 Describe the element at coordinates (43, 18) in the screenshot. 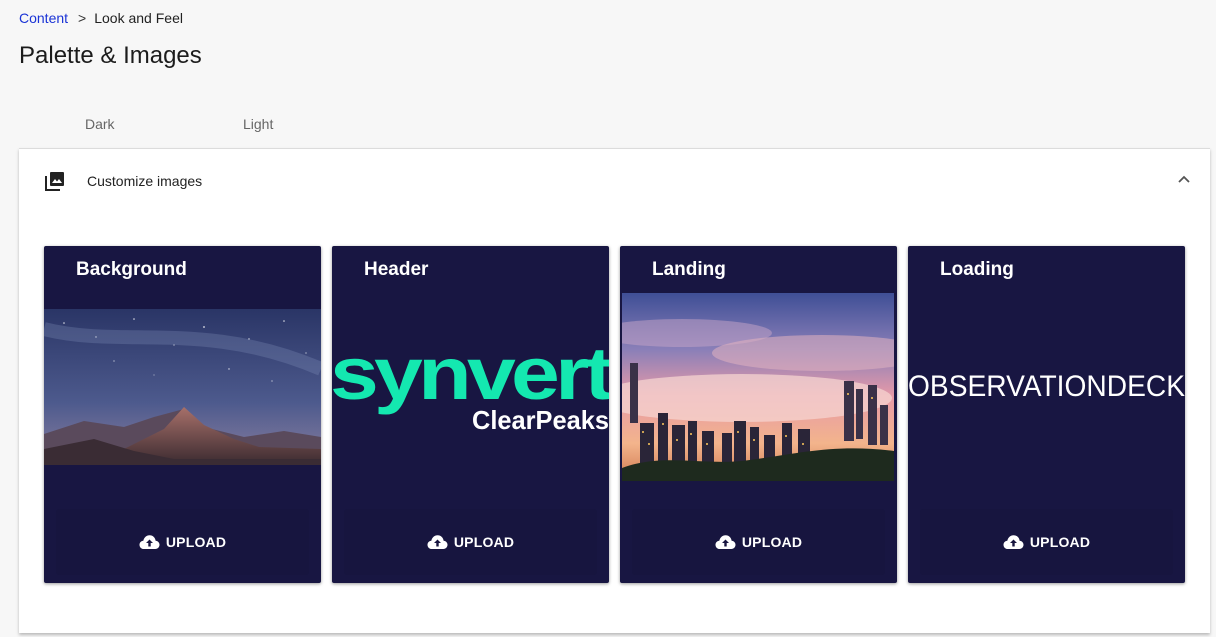

I see `breadcrumb-link-content: Content` at that location.